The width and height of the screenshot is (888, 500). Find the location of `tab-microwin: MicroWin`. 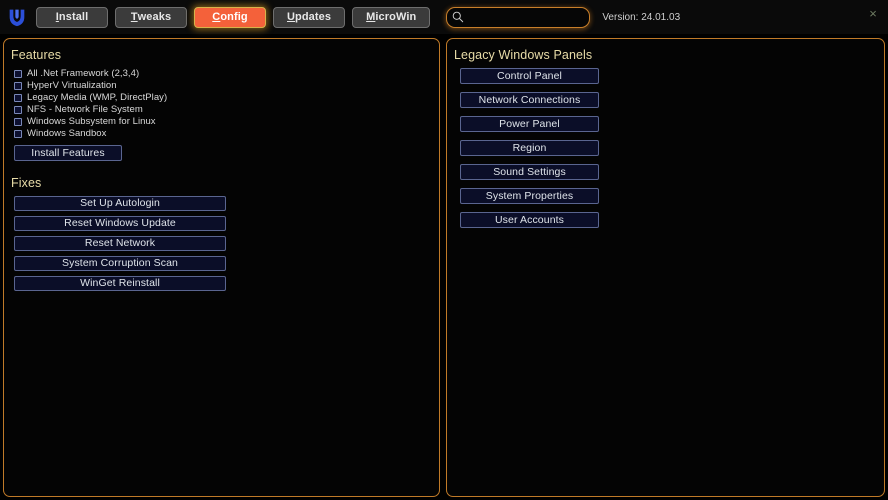

tab-microwin: MicroWin is located at coordinates (391, 17).